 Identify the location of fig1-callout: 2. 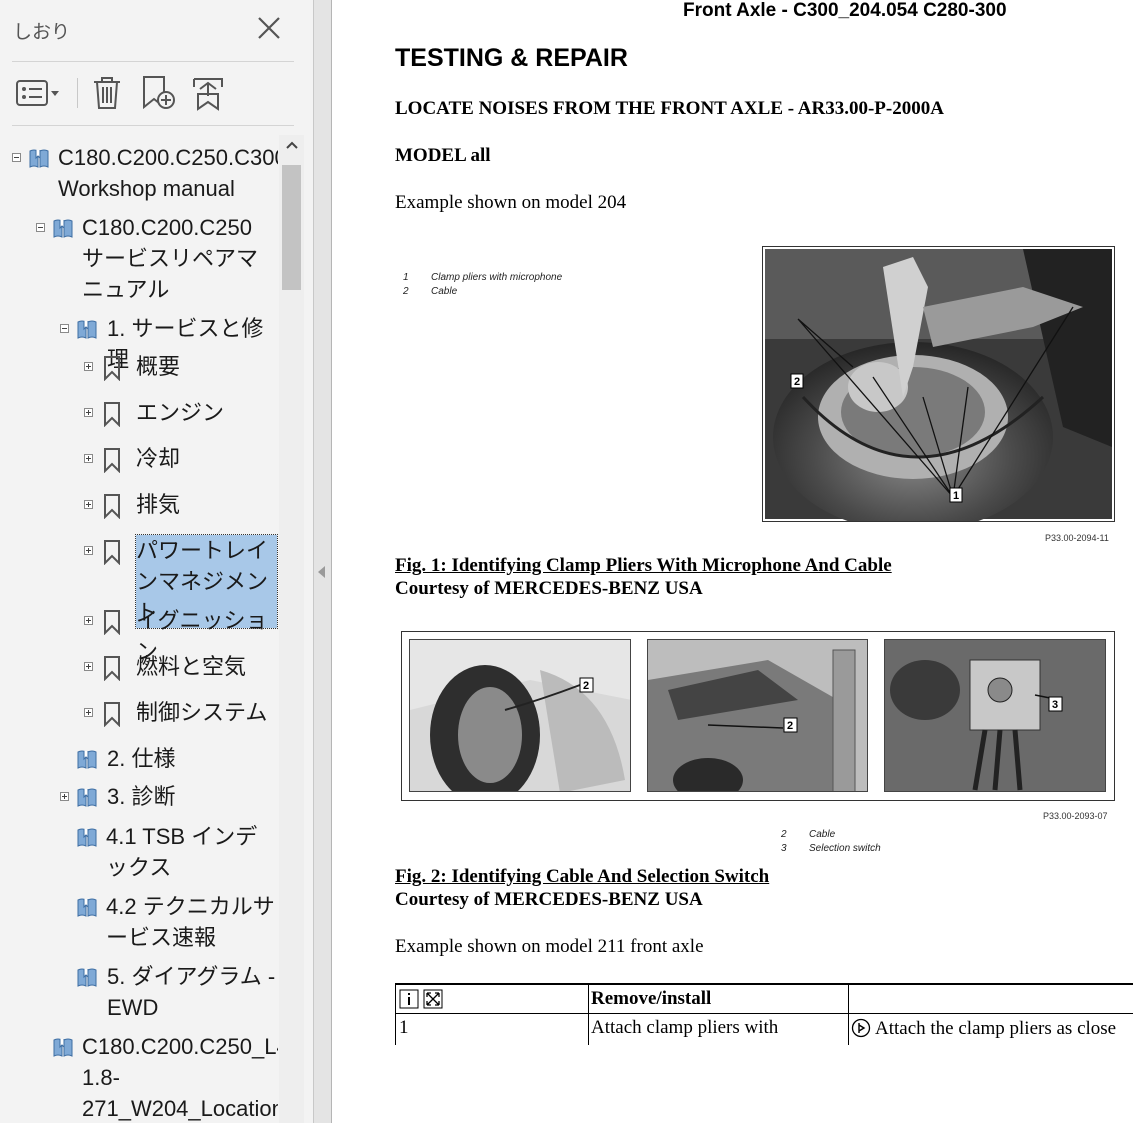
(797, 382).